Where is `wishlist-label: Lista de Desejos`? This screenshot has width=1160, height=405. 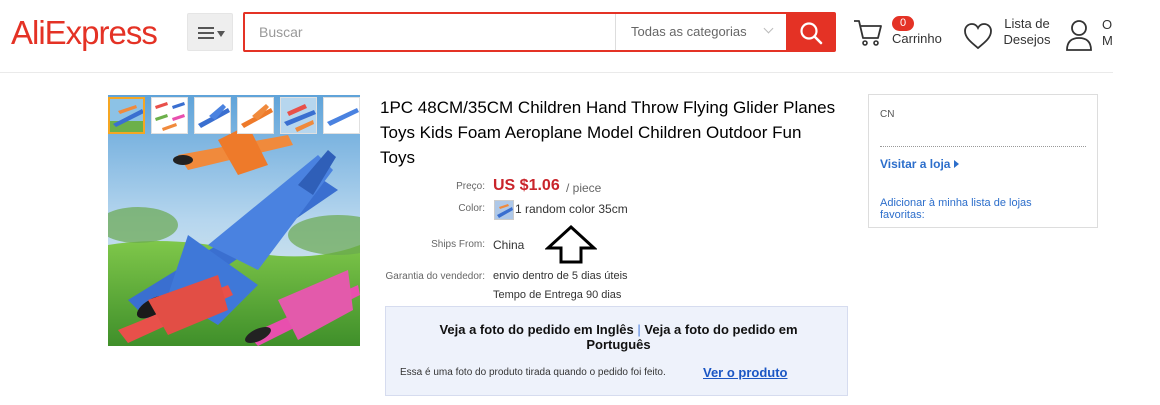 wishlist-label: Lista de Desejos is located at coordinates (1027, 32).